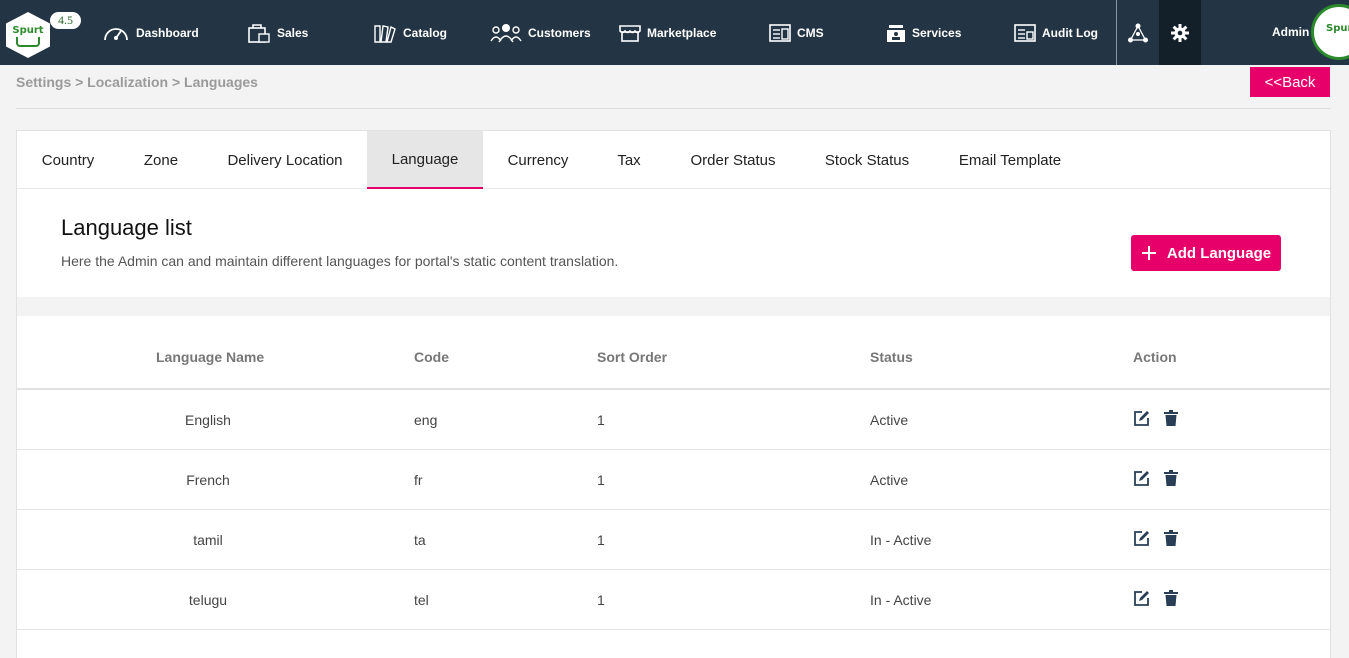  Describe the element at coordinates (208, 540) in the screenshot. I see `language-name-cell: tamil` at that location.